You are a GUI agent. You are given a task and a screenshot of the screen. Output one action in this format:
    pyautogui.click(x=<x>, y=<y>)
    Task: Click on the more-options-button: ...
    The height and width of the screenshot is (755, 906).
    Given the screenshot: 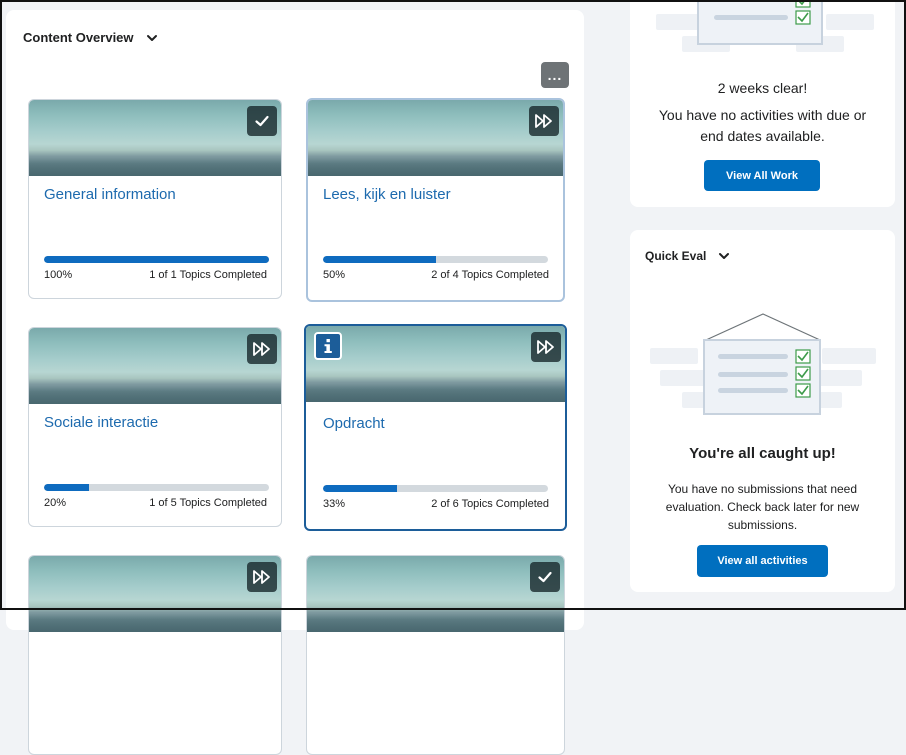 What is the action you would take?
    pyautogui.click(x=555, y=75)
    